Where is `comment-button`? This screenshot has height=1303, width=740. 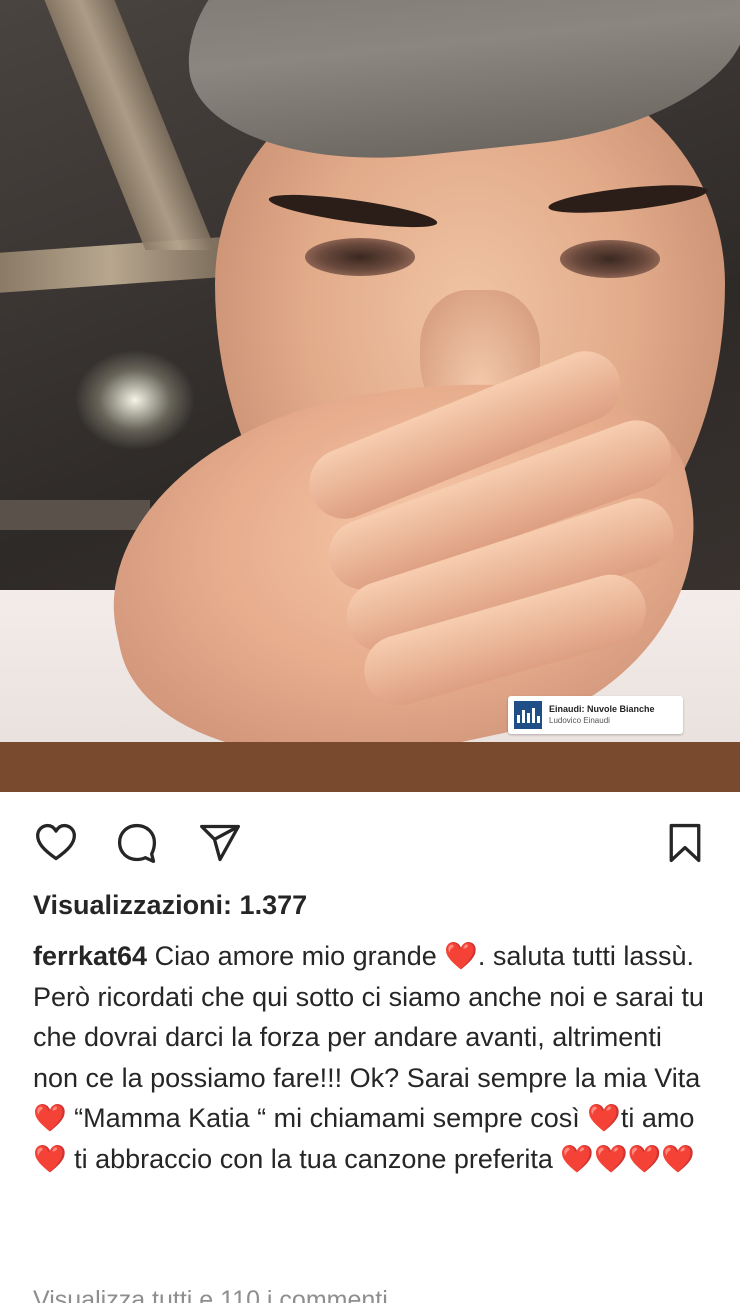
comment-button is located at coordinates (137, 843).